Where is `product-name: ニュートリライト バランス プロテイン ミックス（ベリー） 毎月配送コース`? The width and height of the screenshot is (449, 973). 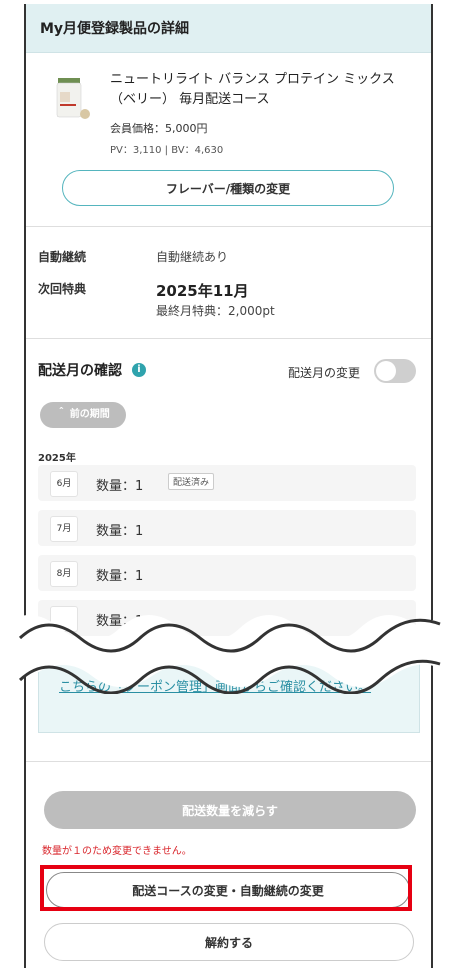 product-name: ニュートリライト バランス プロテイン ミックス（ベリー） 毎月配送コース is located at coordinates (252, 89).